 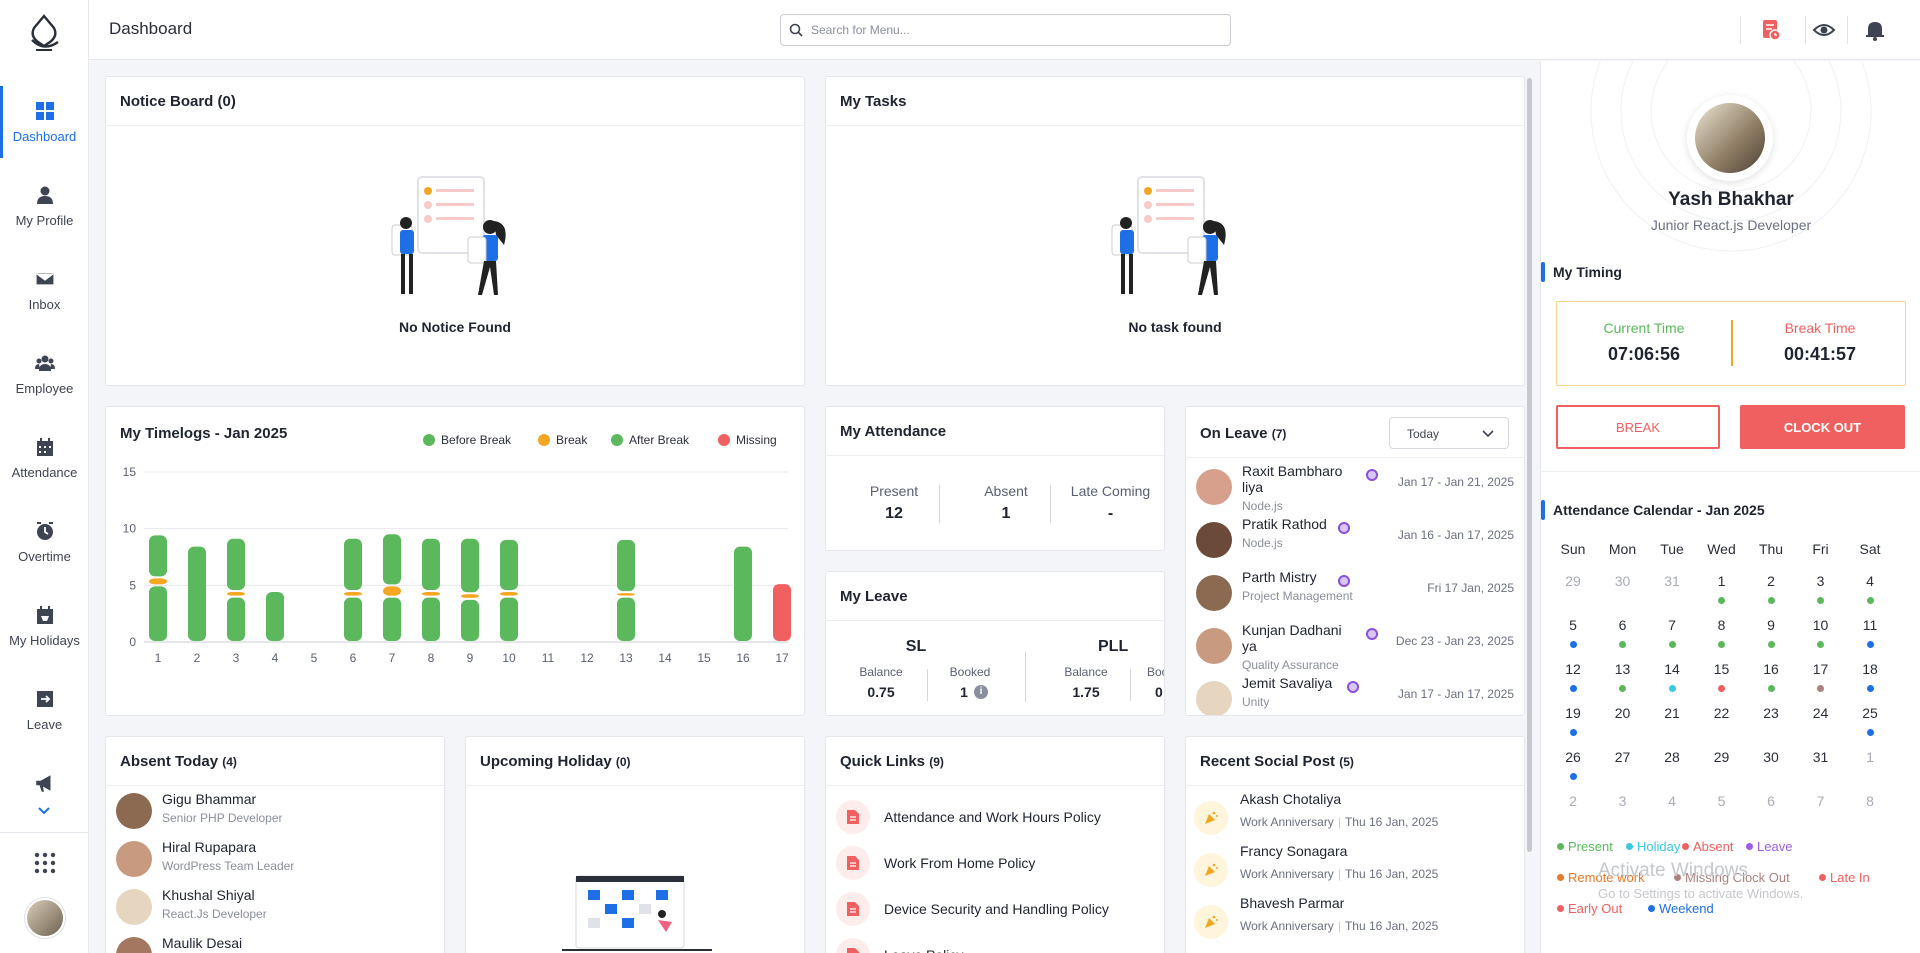 What do you see at coordinates (1771, 757) in the screenshot?
I see `calendar-day: 30` at bounding box center [1771, 757].